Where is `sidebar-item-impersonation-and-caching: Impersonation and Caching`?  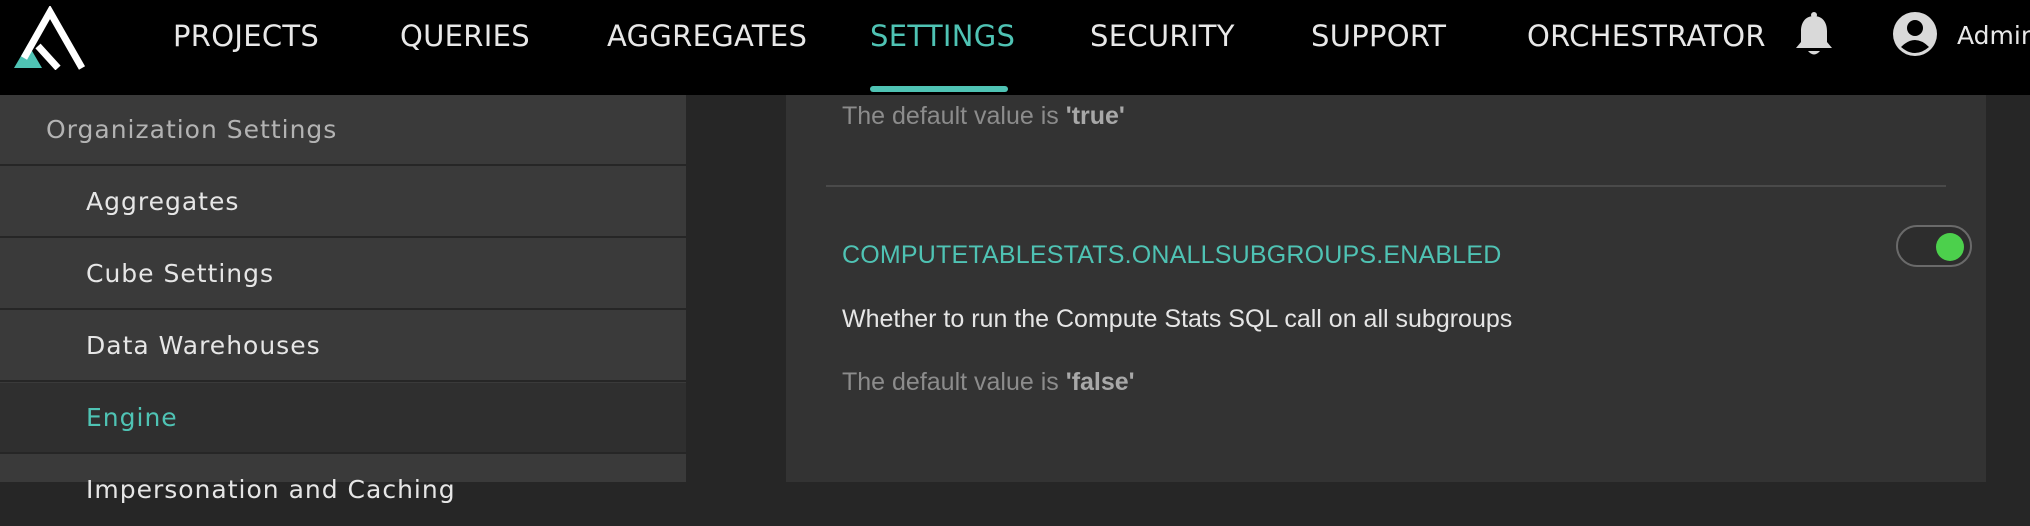 sidebar-item-impersonation-and-caching: Impersonation and Caching is located at coordinates (343, 490).